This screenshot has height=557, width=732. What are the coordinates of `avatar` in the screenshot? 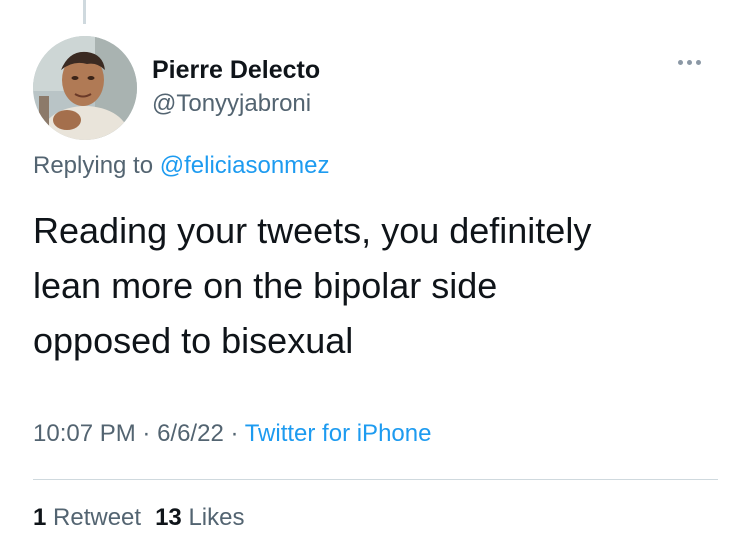 It's located at (85, 88).